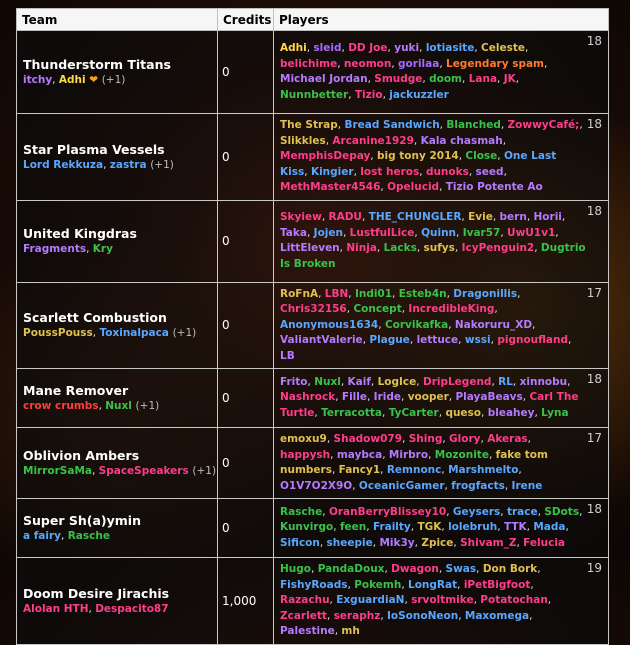 This screenshot has width=630, height=645. I want to click on player-name: doom, so click(445, 79).